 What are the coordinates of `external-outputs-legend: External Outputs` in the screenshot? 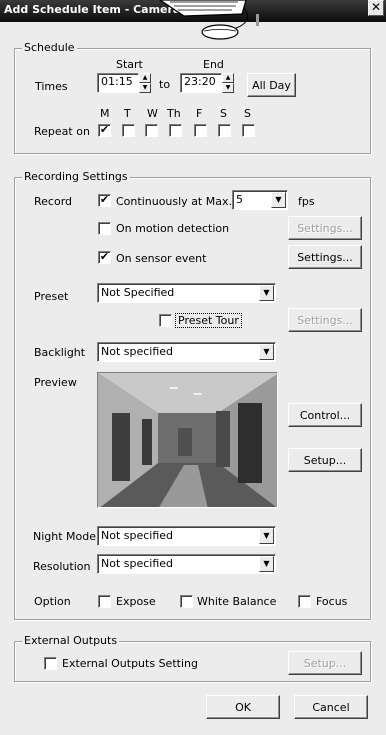 It's located at (71, 640).